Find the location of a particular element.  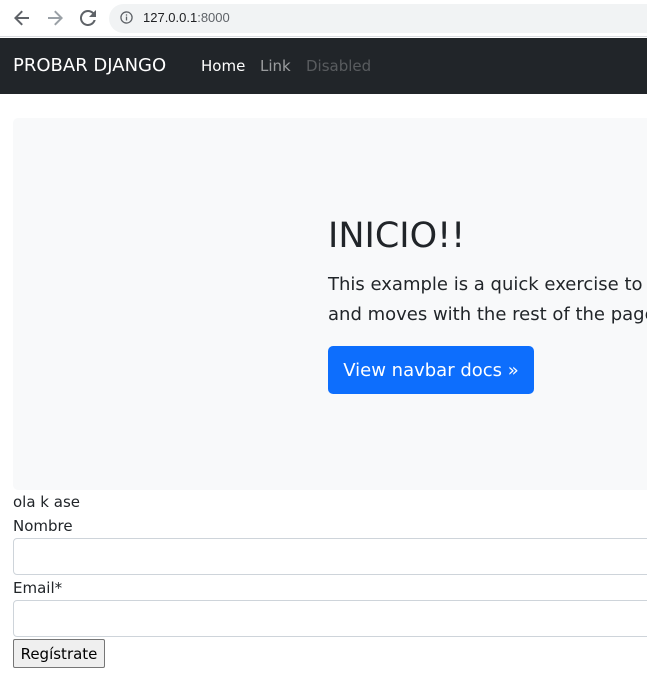

top-navbar: PROBAR DJANGO Home Link Disabled is located at coordinates (323, 66).